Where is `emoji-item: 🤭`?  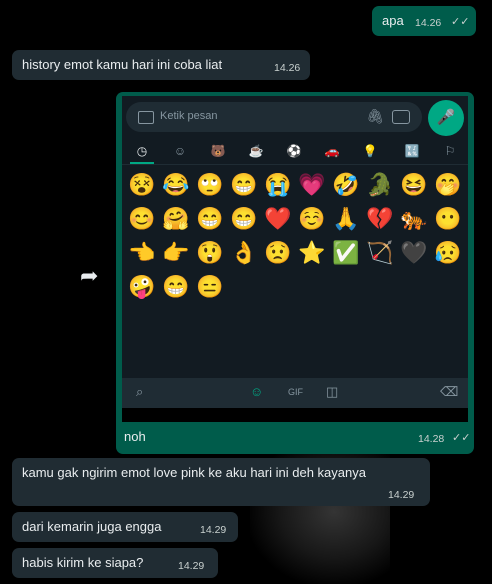 emoji-item: 🤭 is located at coordinates (448, 184).